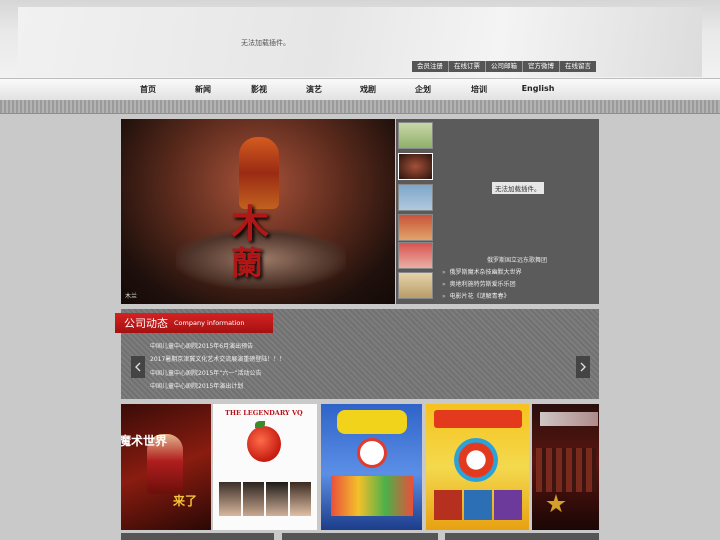 The image size is (720, 540). What do you see at coordinates (264, 444) in the screenshot?
I see `apple-graphic` at bounding box center [264, 444].